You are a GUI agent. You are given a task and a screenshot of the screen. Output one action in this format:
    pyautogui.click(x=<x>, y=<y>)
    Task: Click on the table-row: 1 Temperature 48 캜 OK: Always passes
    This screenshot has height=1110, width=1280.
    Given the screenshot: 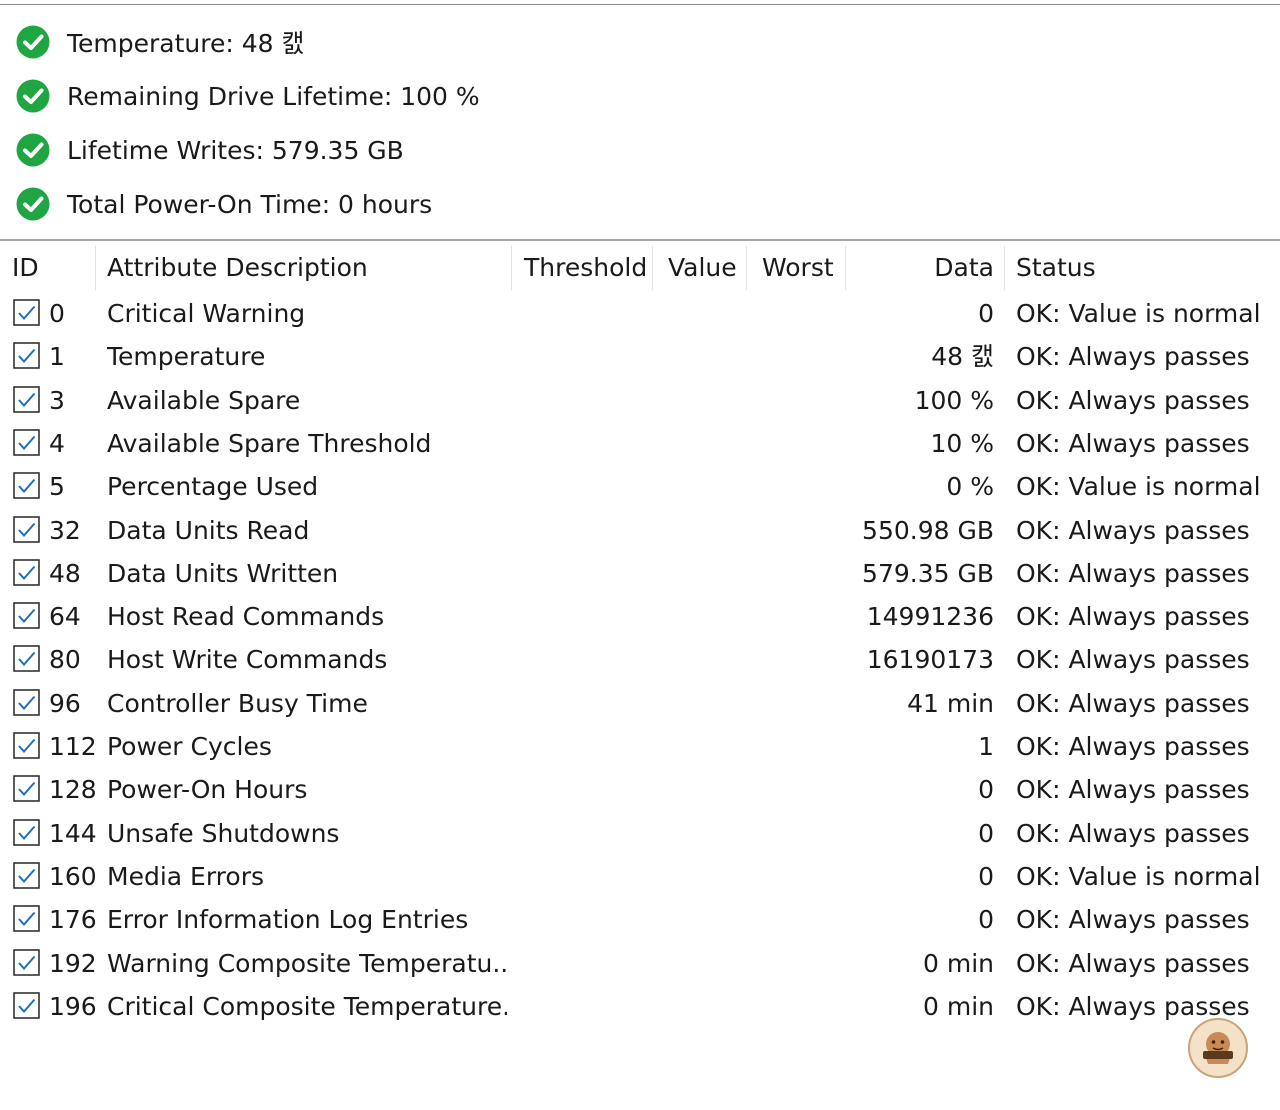 What is the action you would take?
    pyautogui.click(x=640, y=356)
    